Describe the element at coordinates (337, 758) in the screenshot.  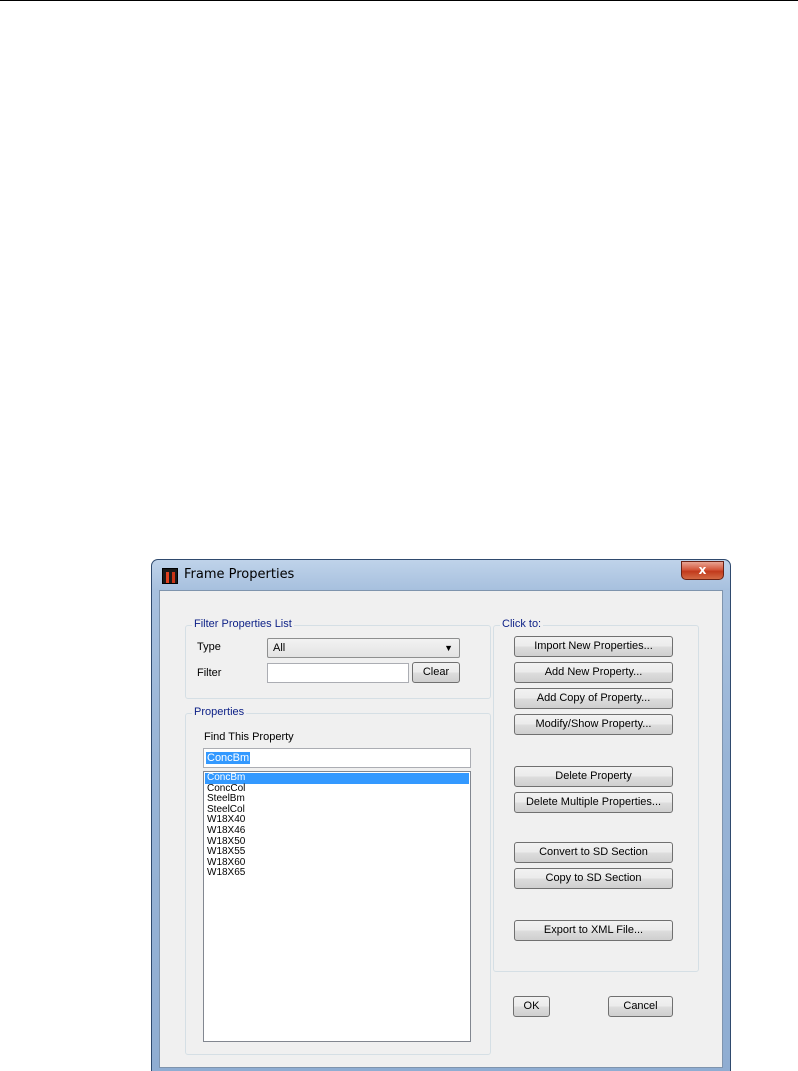
I see `find-property-input: ConcBm` at that location.